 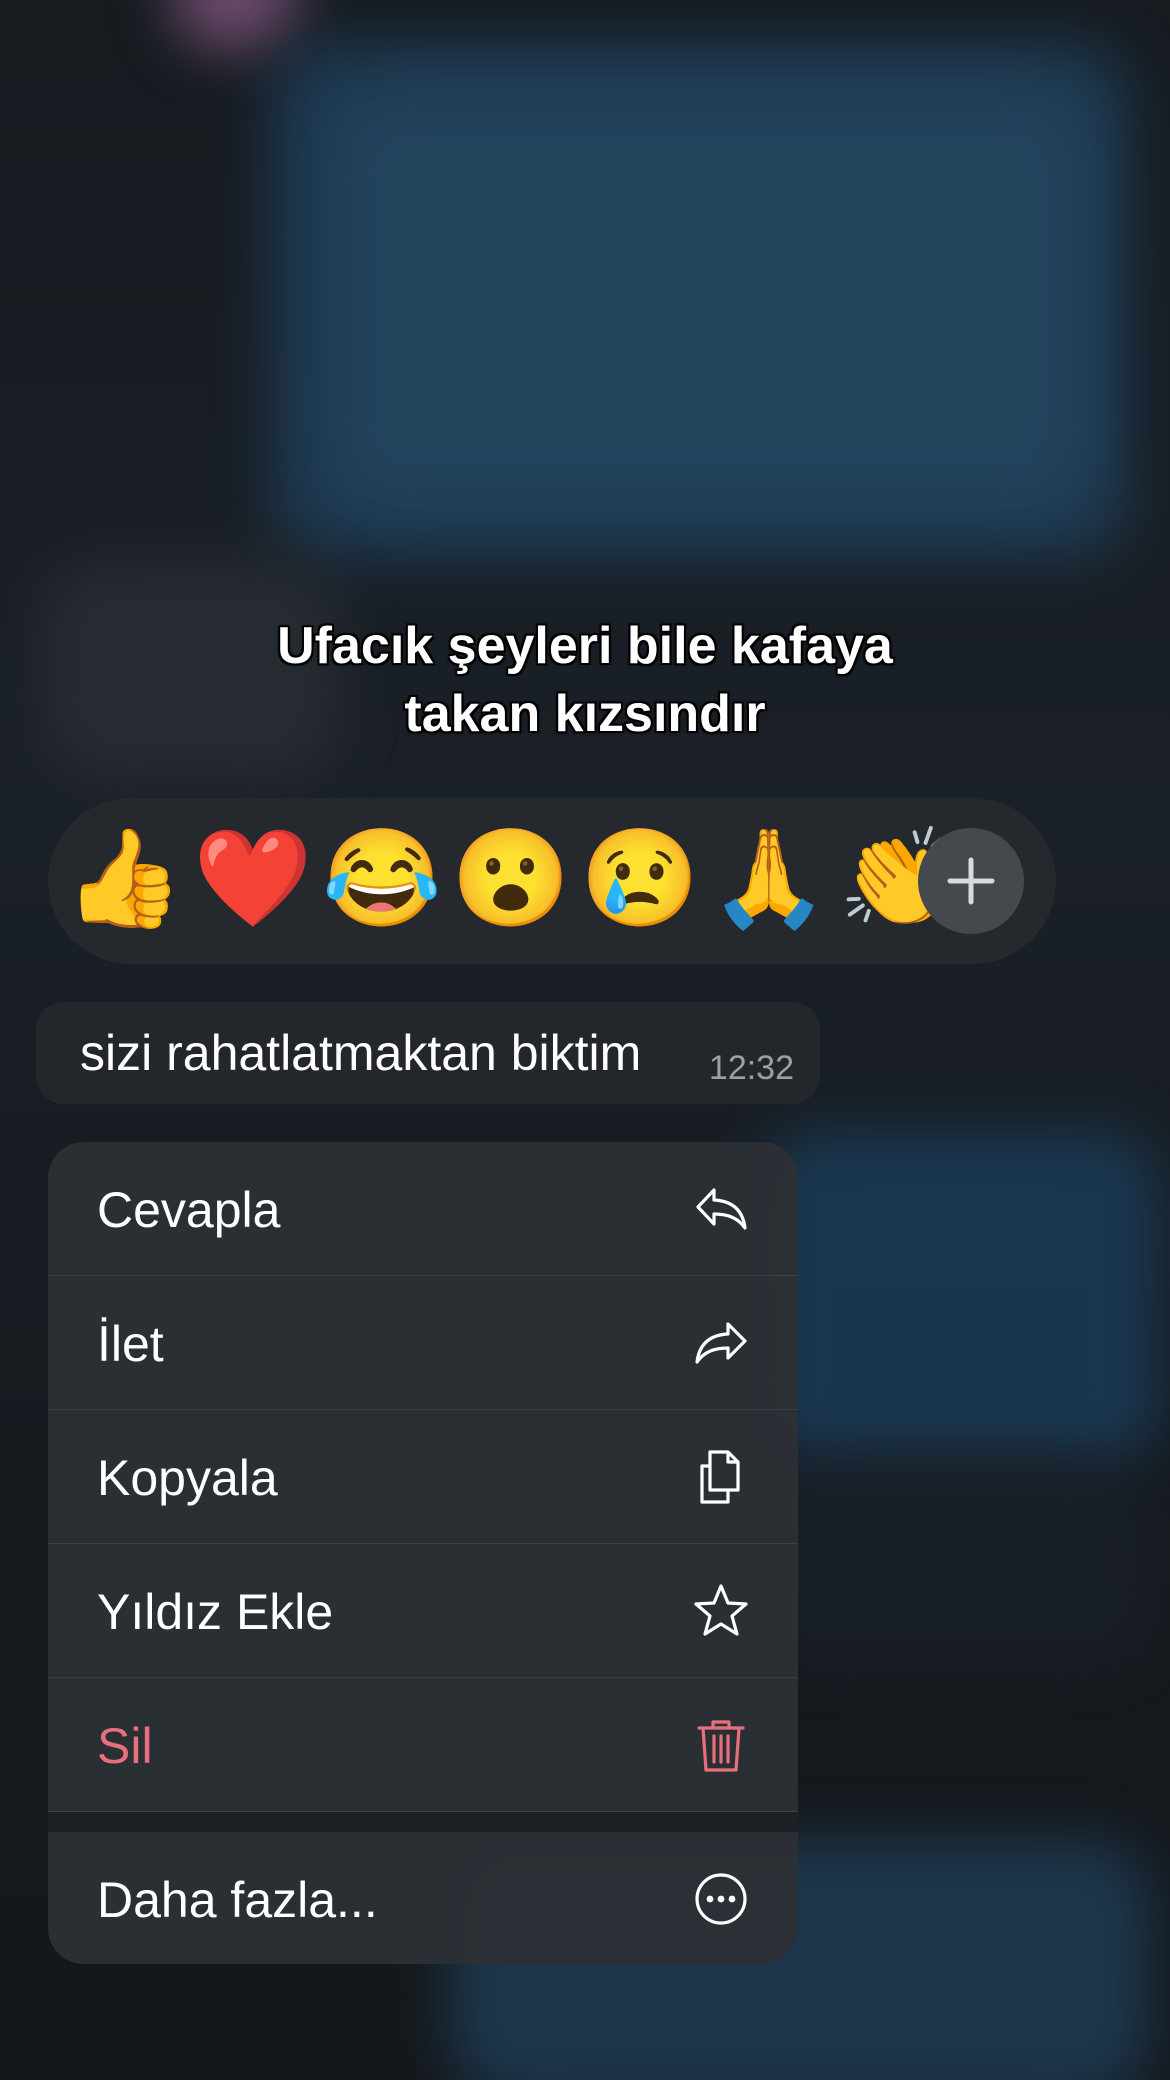 I want to click on reply-icon, so click(x=721, y=1209).